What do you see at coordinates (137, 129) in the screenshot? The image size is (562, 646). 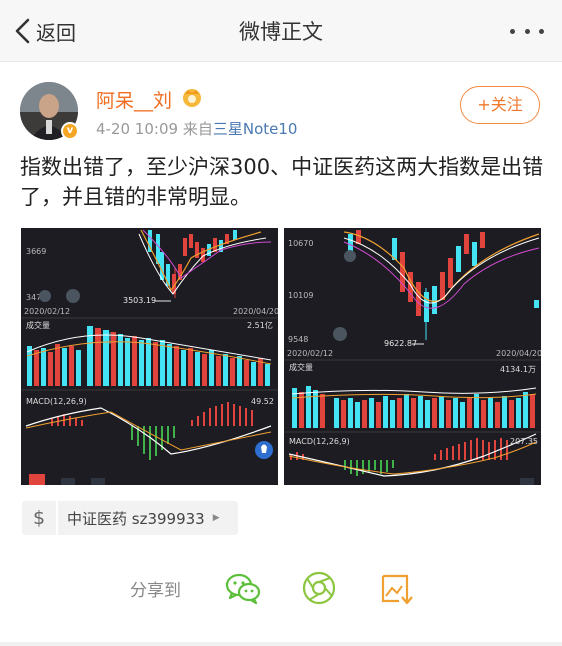 I see `post-time: 4-20 10:09` at bounding box center [137, 129].